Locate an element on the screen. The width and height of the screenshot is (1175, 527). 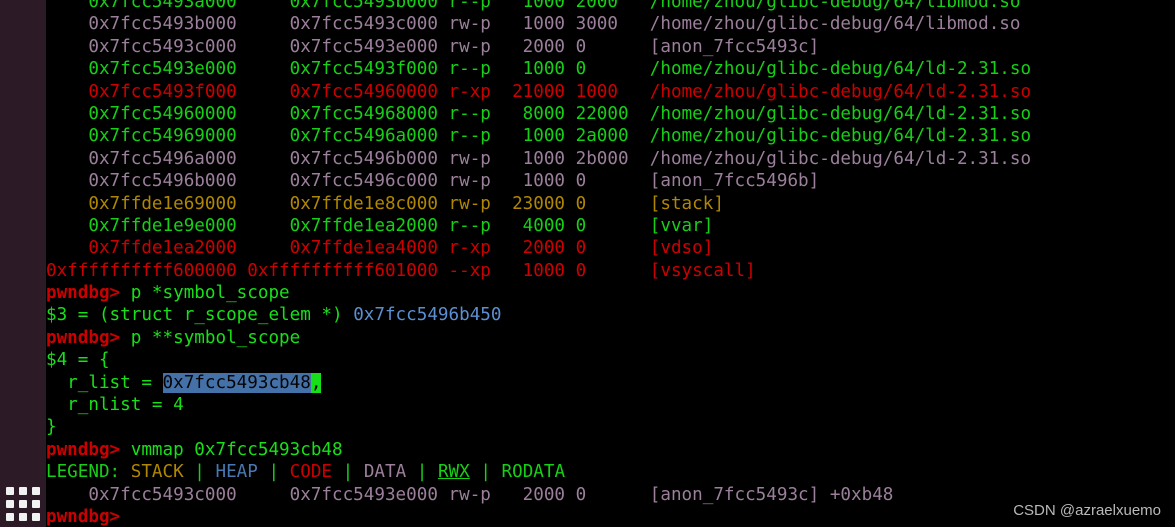
legend-item-stack: STACK is located at coordinates (157, 472).